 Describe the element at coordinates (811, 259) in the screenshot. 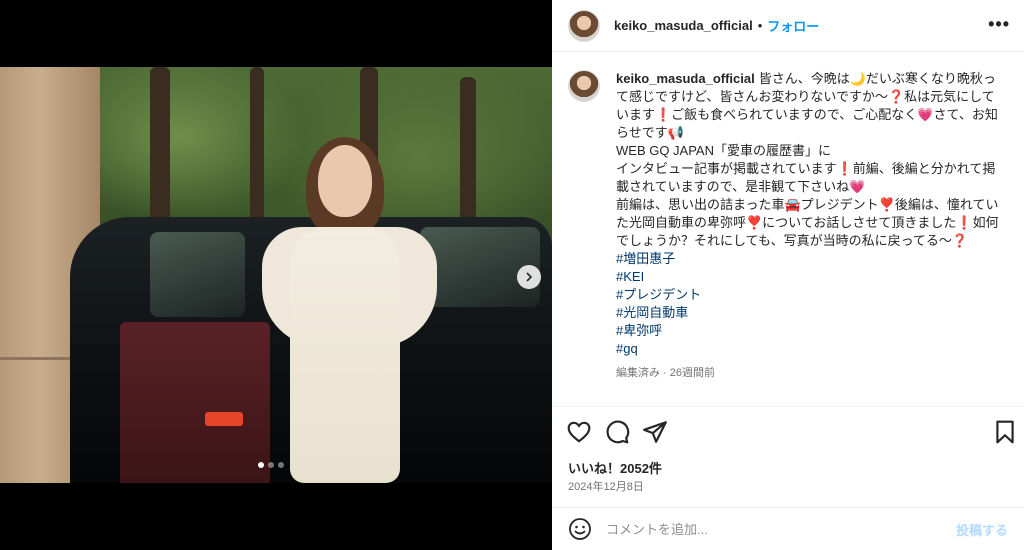

I see `hashtag-link: #増田惠子` at that location.